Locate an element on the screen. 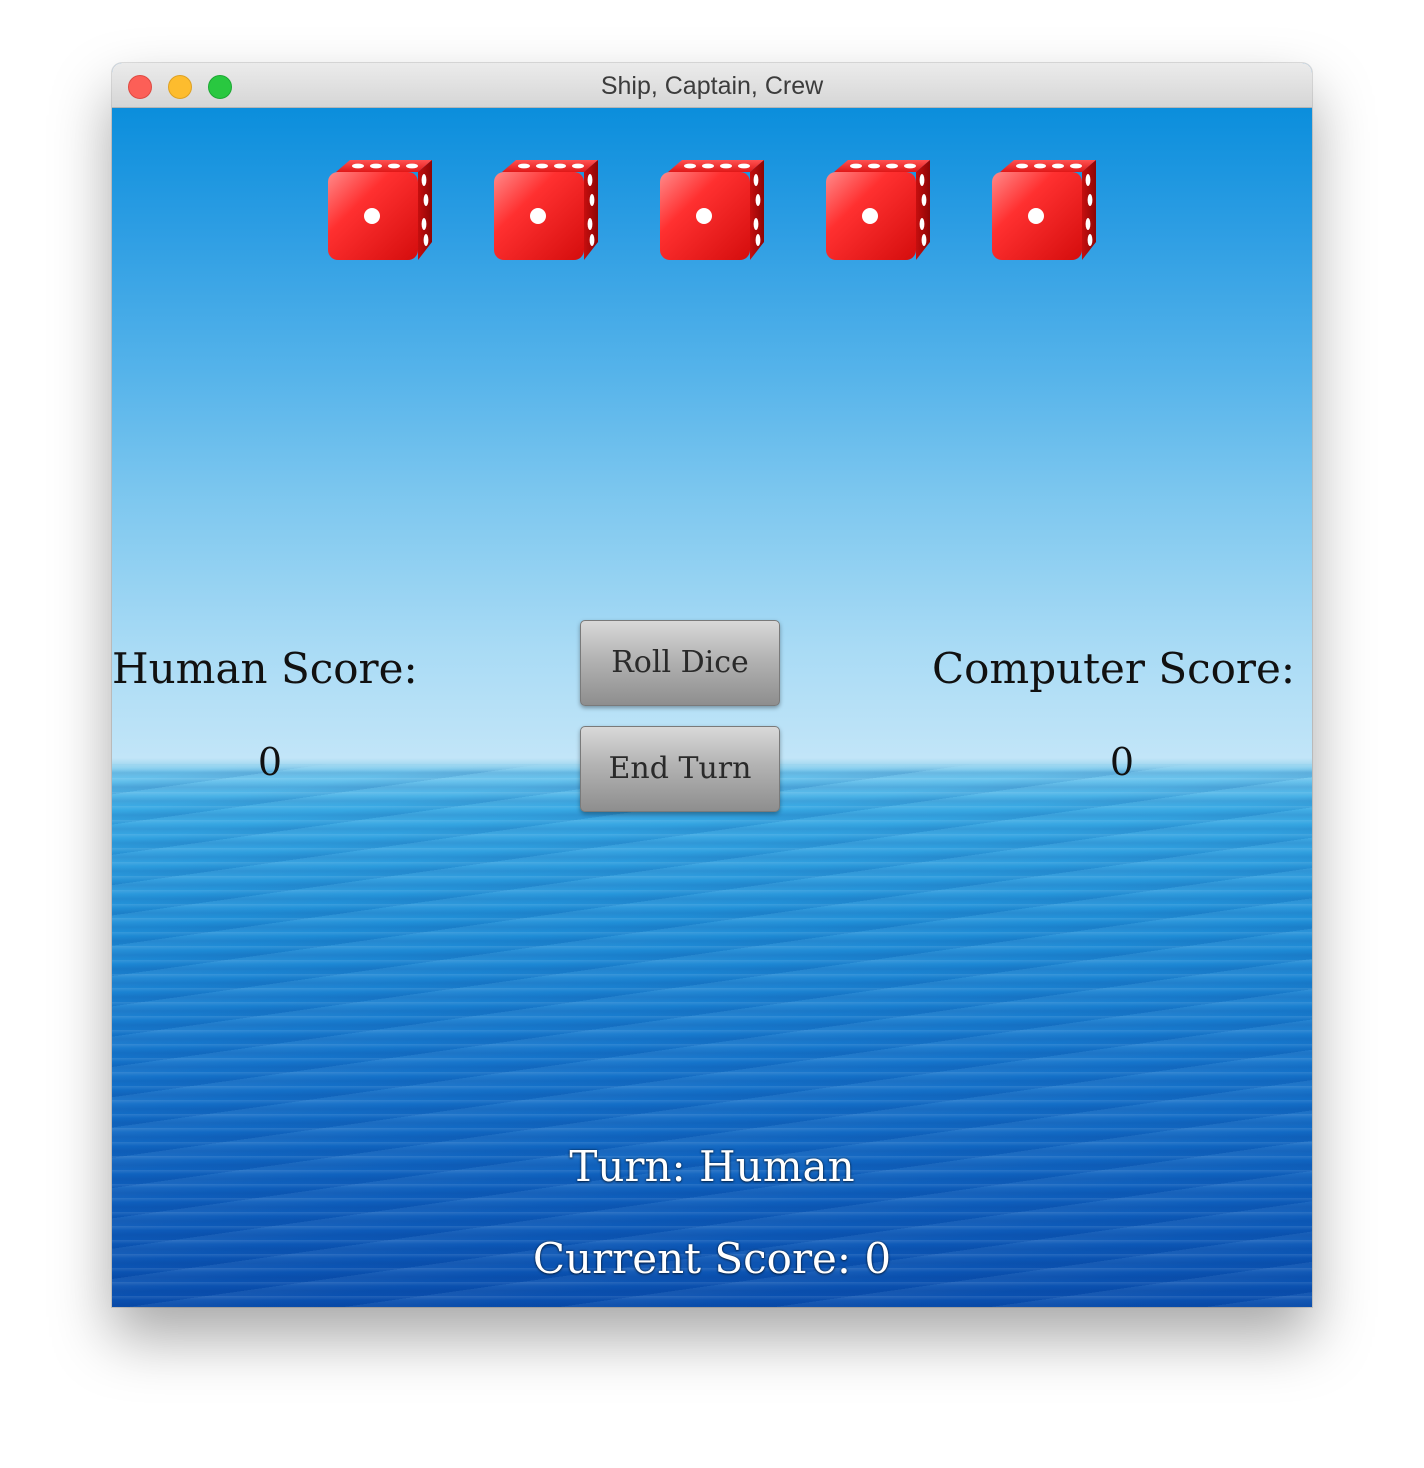  human-score-value: 0 is located at coordinates (270, 762).